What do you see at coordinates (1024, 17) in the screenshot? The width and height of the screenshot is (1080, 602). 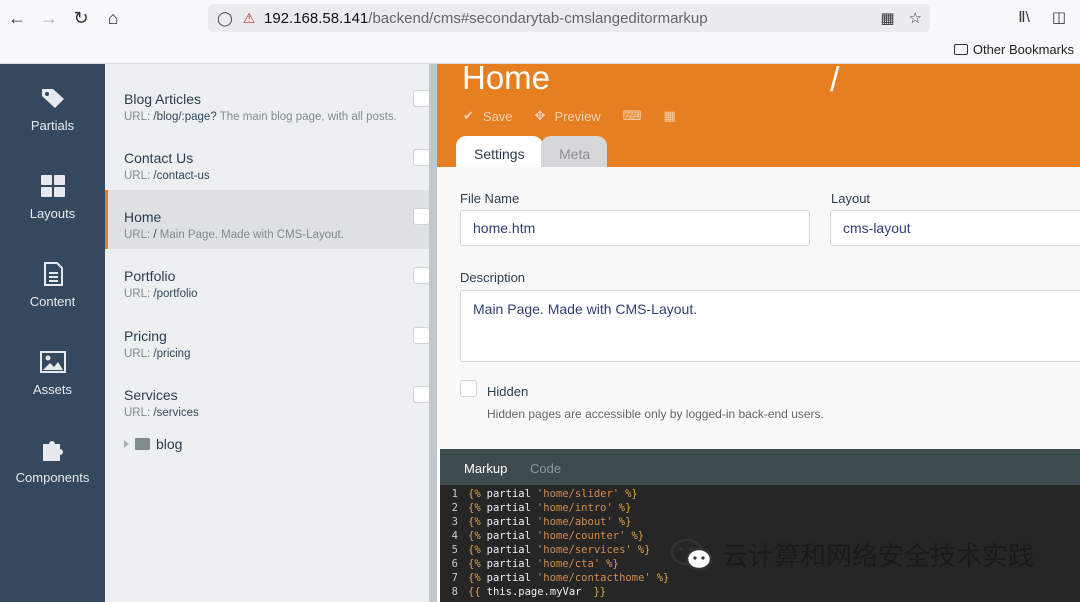 I see `library-icon: Ⅱ\` at bounding box center [1024, 17].